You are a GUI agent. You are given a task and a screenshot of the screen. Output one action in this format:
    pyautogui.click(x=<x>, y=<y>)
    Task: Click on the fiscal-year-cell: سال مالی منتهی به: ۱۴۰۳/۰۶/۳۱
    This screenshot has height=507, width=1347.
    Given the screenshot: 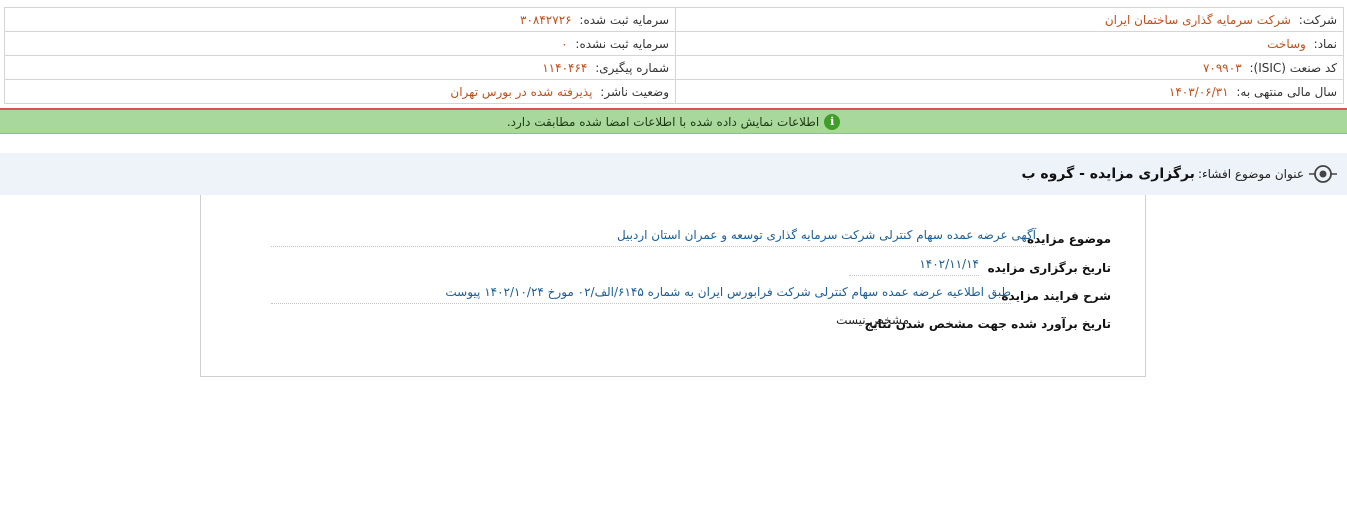 What is the action you would take?
    pyautogui.click(x=1009, y=91)
    